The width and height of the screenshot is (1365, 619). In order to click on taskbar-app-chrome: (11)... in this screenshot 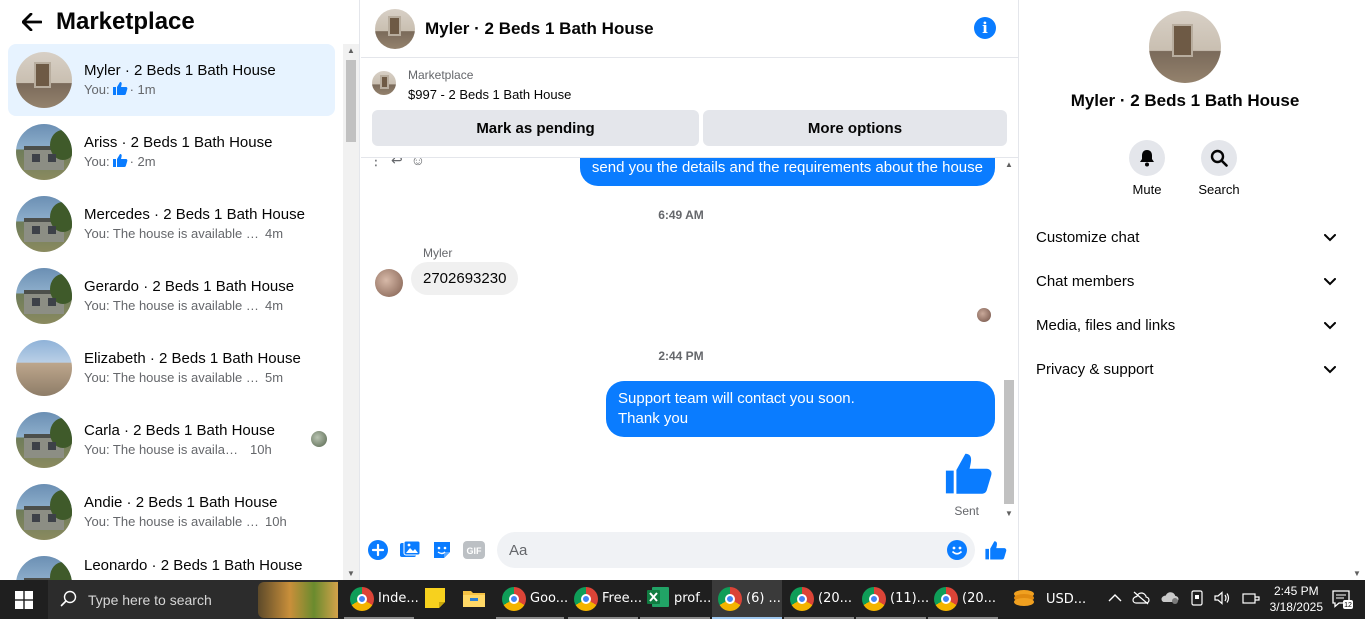, I will do `click(892, 599)`.